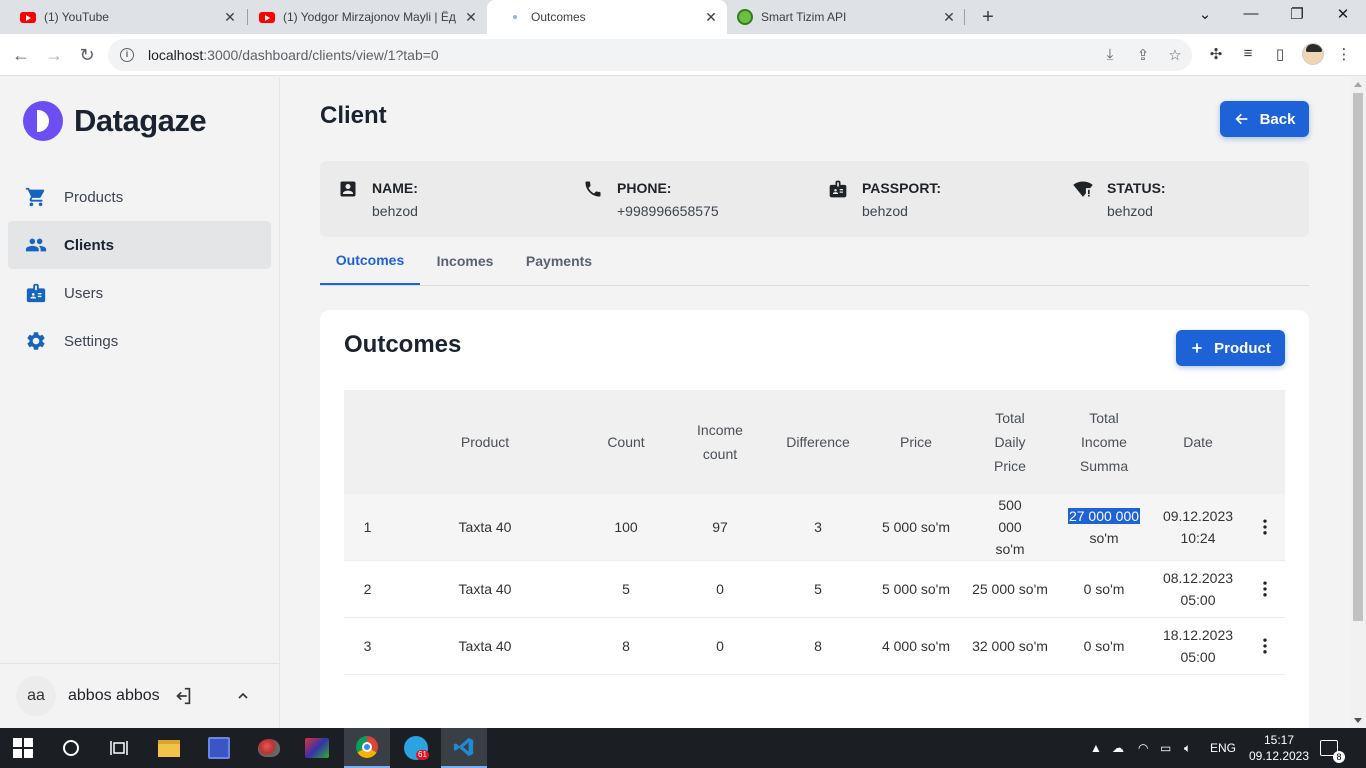 The image size is (1366, 768). I want to click on id-badge-icon, so click(839, 190).